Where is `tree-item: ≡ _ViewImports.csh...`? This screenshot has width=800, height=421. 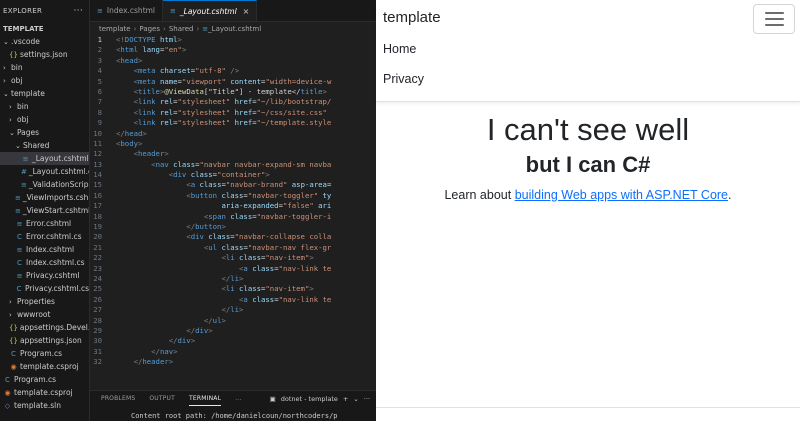
tree-item: ≡ _ViewImports.csh... is located at coordinates (44, 197).